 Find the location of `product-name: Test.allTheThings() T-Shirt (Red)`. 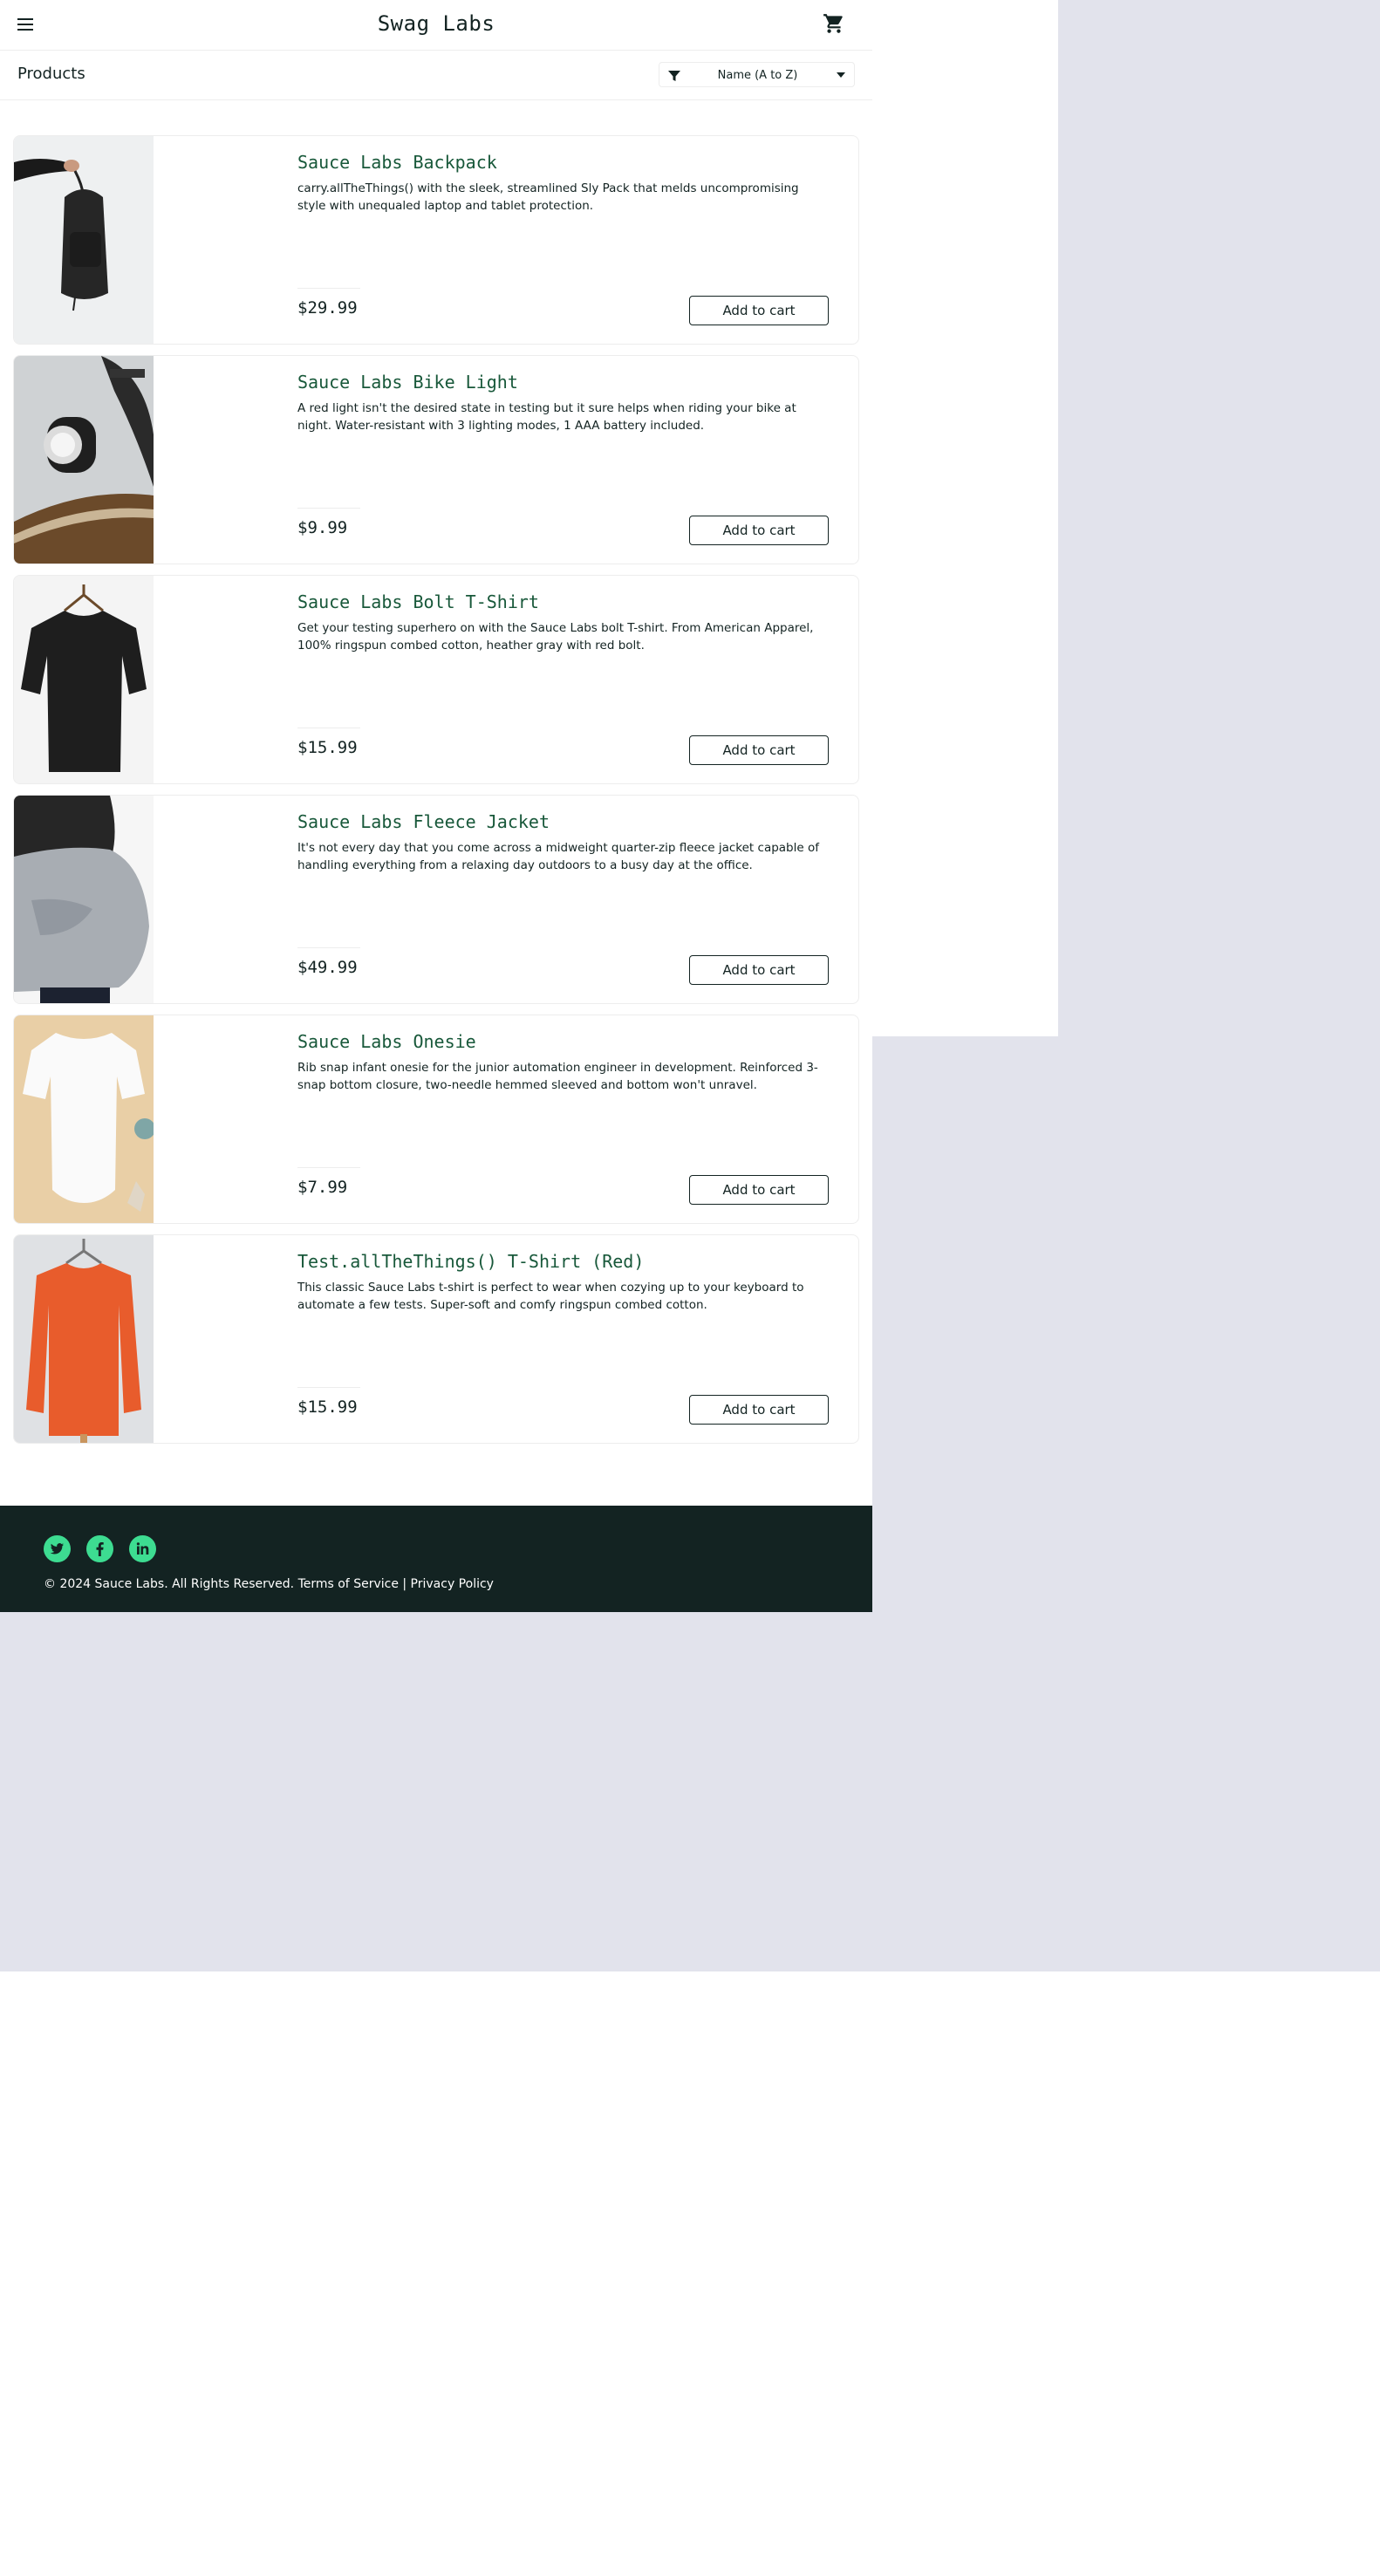

product-name: Test.allTheThings() T-Shirt (Red) is located at coordinates (470, 1261).